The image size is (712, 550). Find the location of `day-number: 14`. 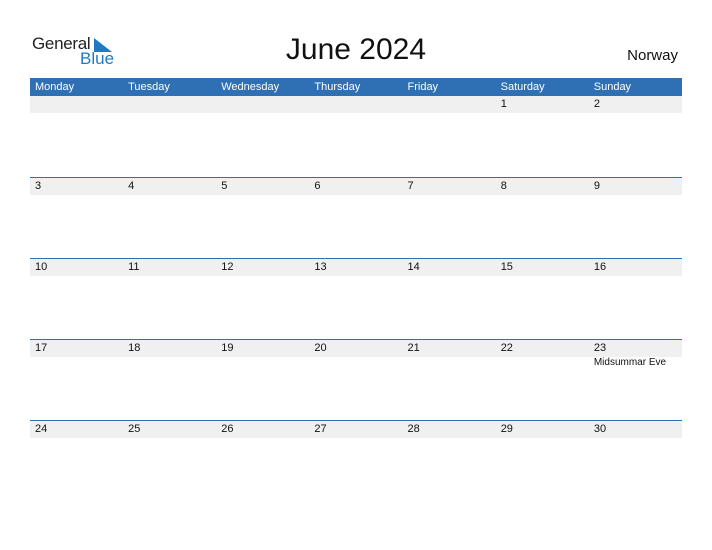

day-number: 14 is located at coordinates (413, 267).